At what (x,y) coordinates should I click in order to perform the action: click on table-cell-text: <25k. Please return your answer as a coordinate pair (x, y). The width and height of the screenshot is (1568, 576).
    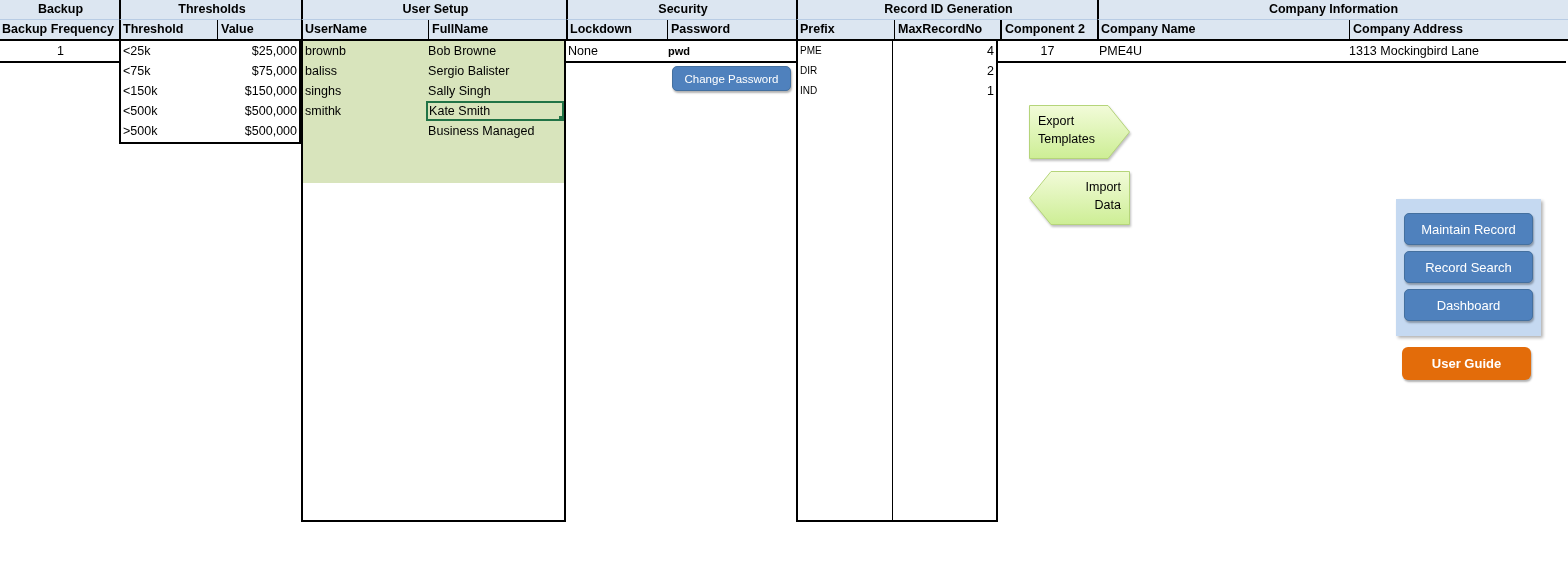
    Looking at the image, I should click on (137, 51).